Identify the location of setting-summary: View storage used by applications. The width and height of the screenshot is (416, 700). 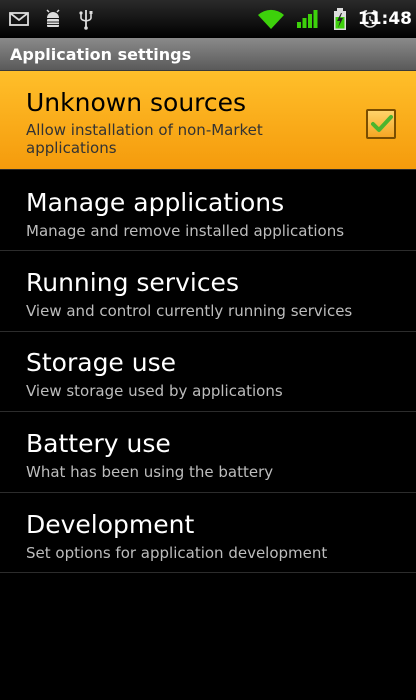
(154, 391).